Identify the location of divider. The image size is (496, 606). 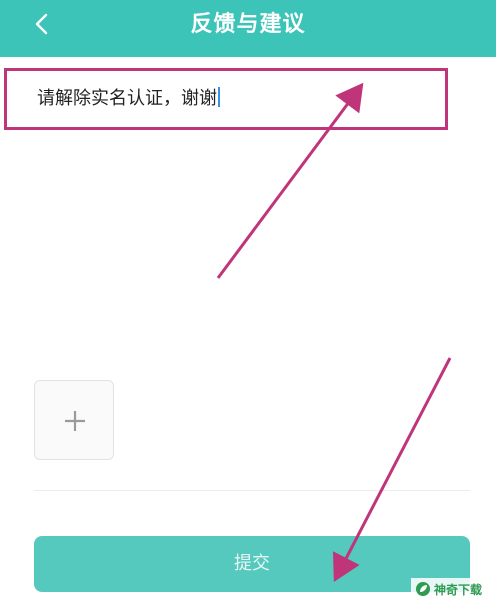
(252, 490).